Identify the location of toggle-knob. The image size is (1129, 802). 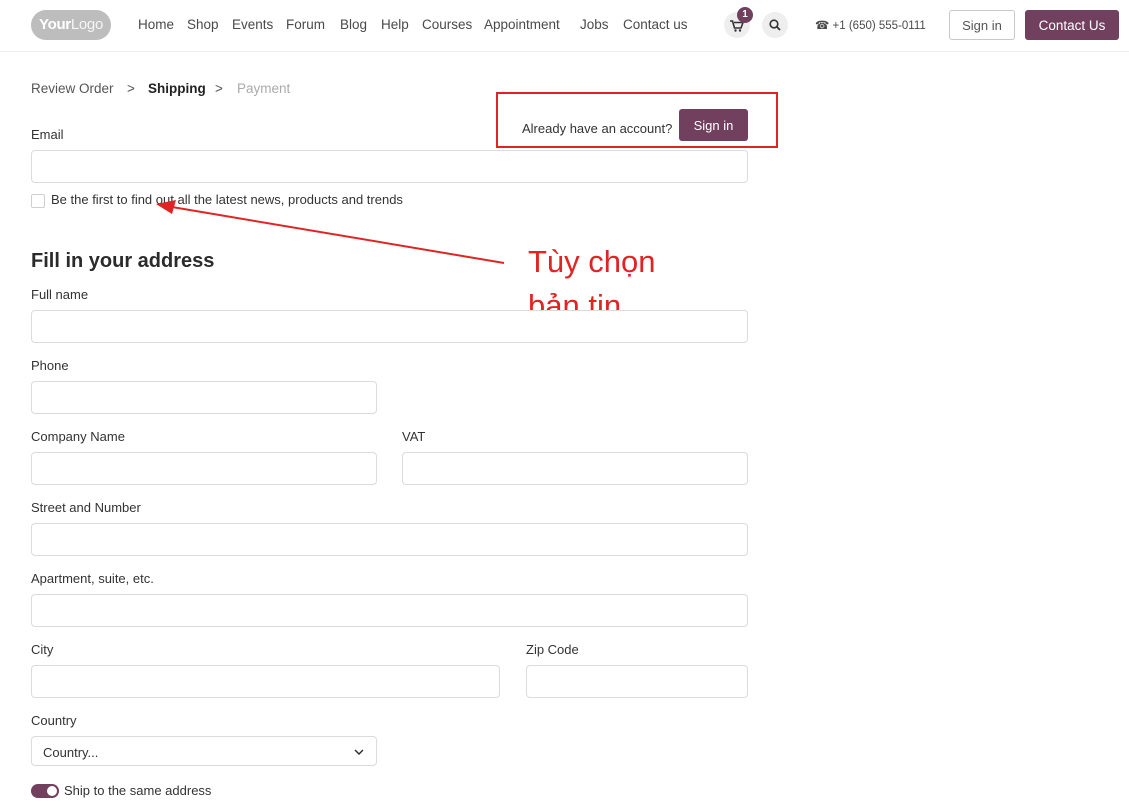
(52, 791).